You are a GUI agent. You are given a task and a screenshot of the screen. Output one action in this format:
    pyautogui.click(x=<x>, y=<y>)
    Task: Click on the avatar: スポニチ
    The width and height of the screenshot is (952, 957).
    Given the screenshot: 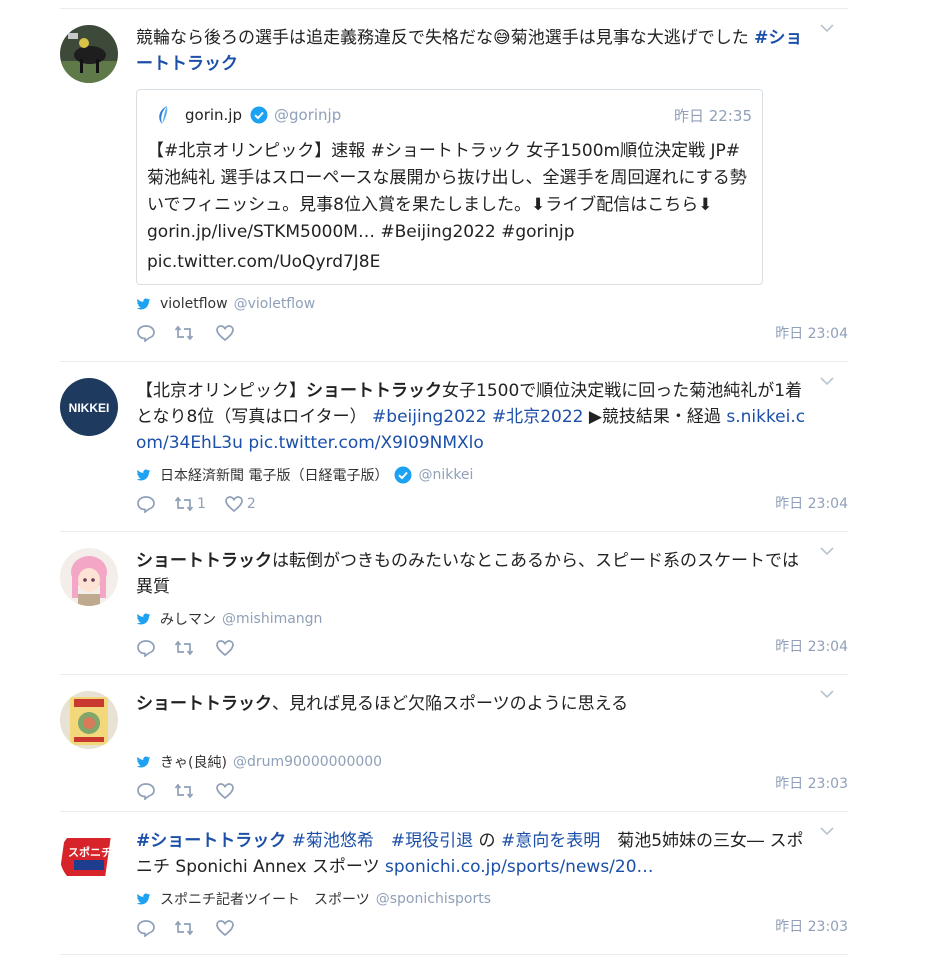 What is the action you would take?
    pyautogui.click(x=89, y=857)
    